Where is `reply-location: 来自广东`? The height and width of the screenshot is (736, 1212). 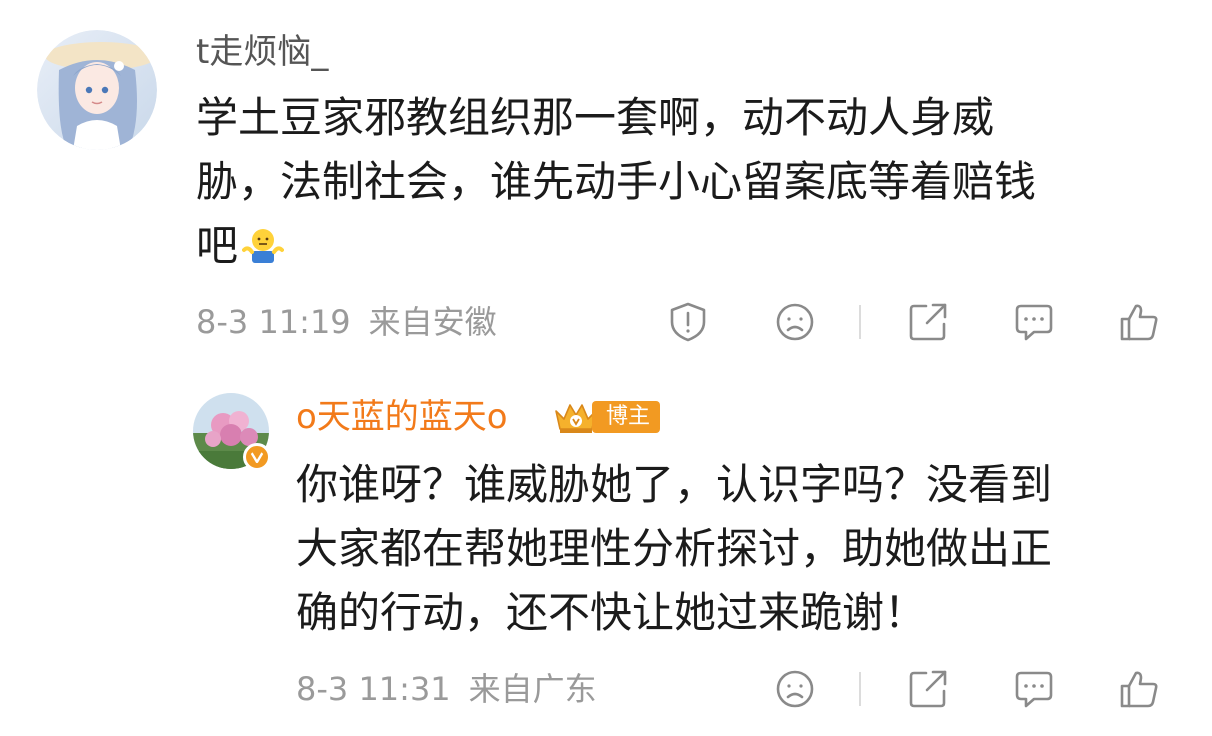
reply-location: 来自广东 is located at coordinates (532, 689).